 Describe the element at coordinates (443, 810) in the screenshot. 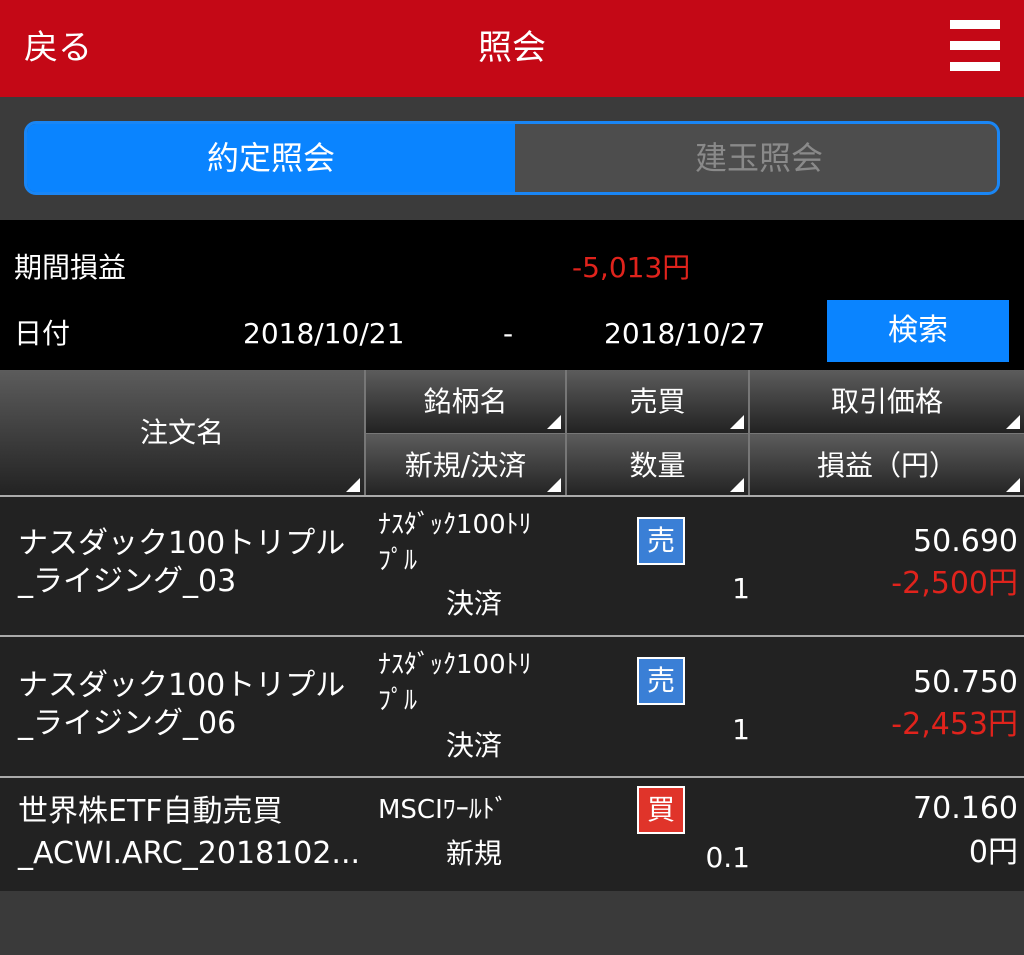

I see `symbol-line1: MSCIﾜｰﾙﾄﾞ` at that location.